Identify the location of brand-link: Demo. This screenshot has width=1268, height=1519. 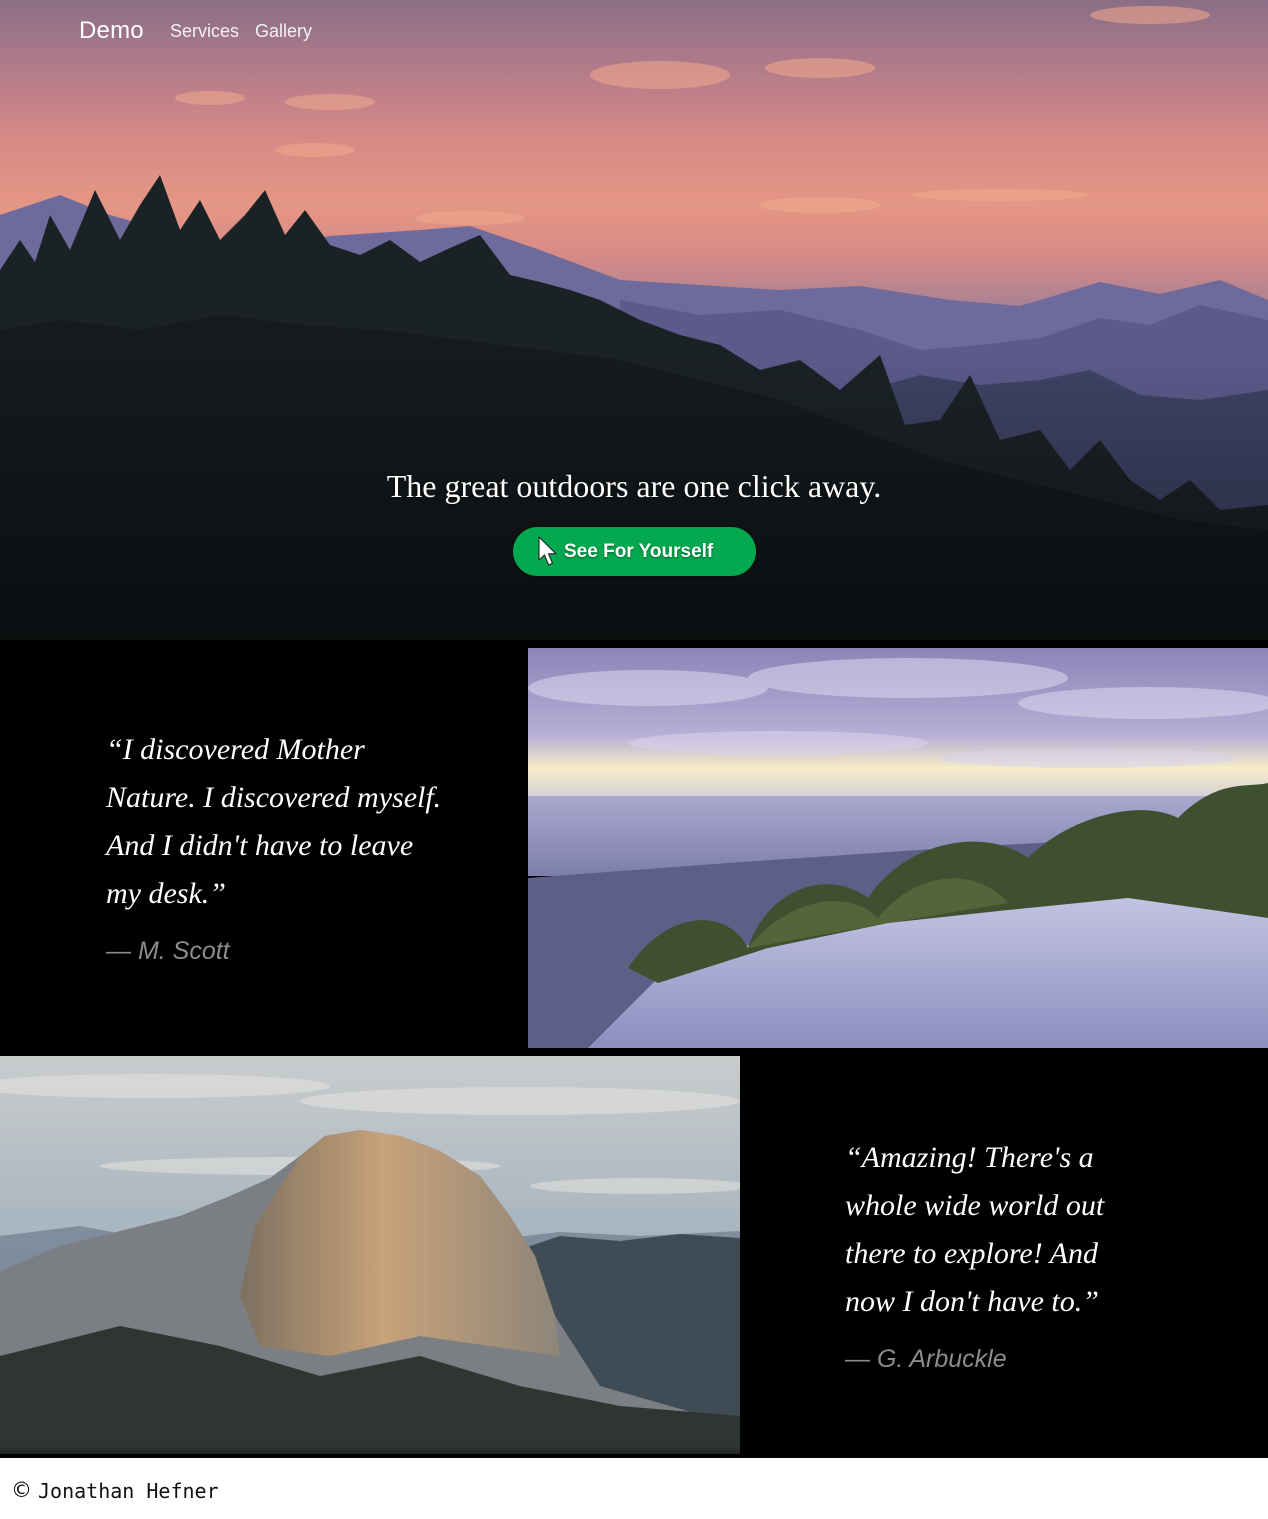
(111, 31).